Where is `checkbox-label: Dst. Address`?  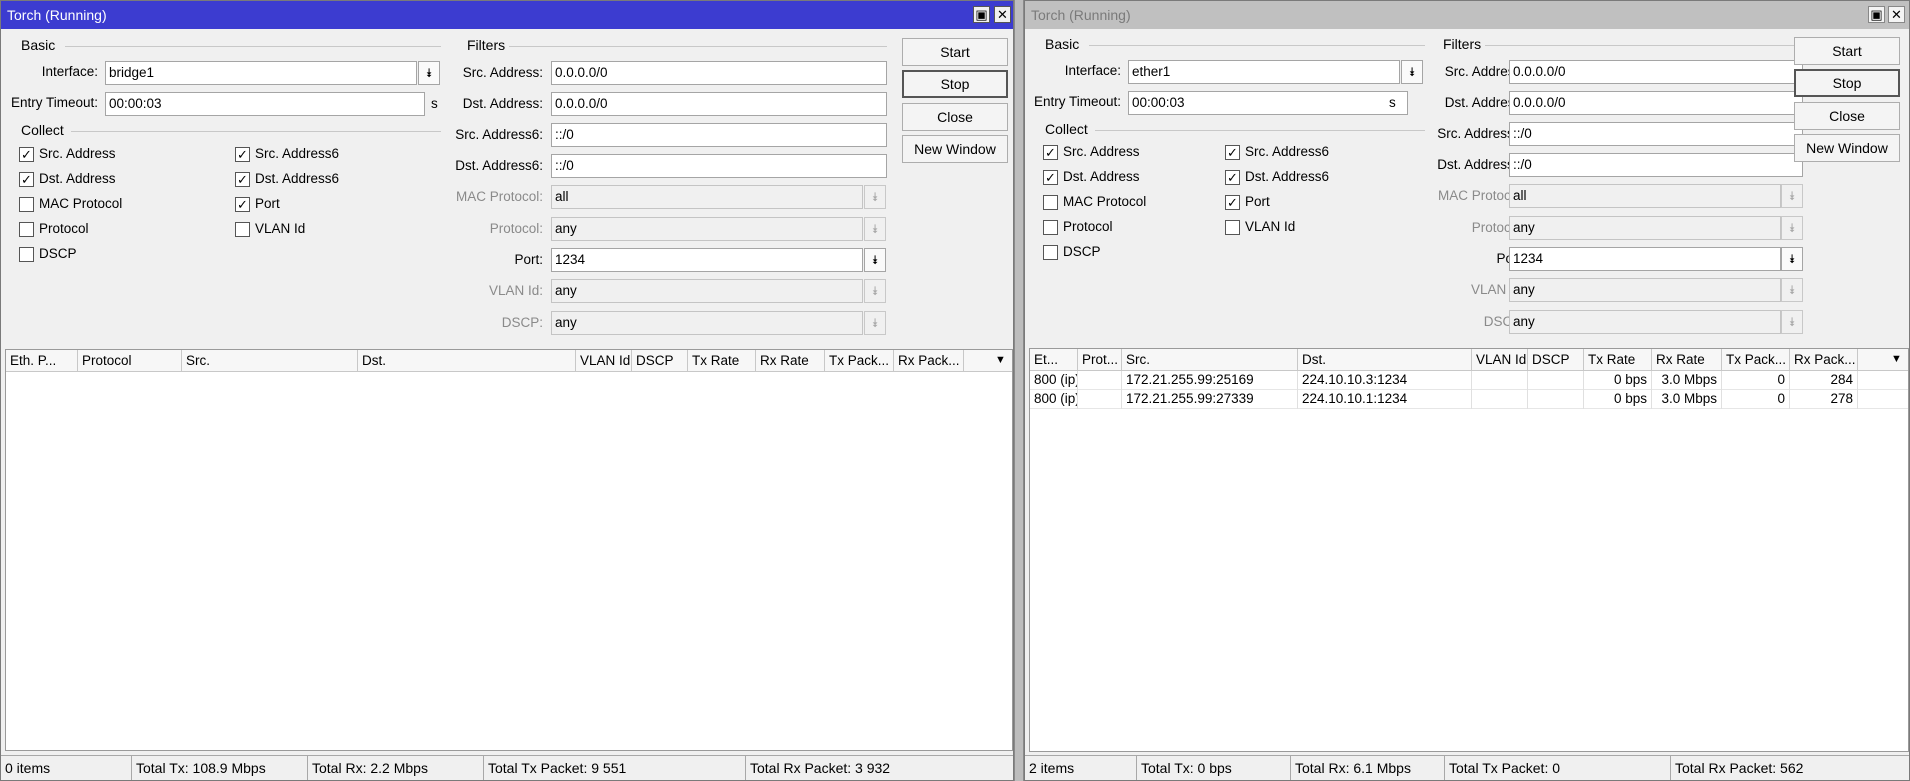 checkbox-label: Dst. Address is located at coordinates (1101, 176).